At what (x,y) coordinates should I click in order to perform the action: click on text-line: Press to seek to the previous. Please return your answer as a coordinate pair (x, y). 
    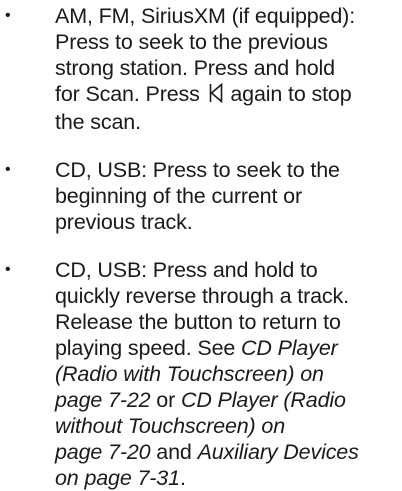
    Looking at the image, I should click on (191, 42).